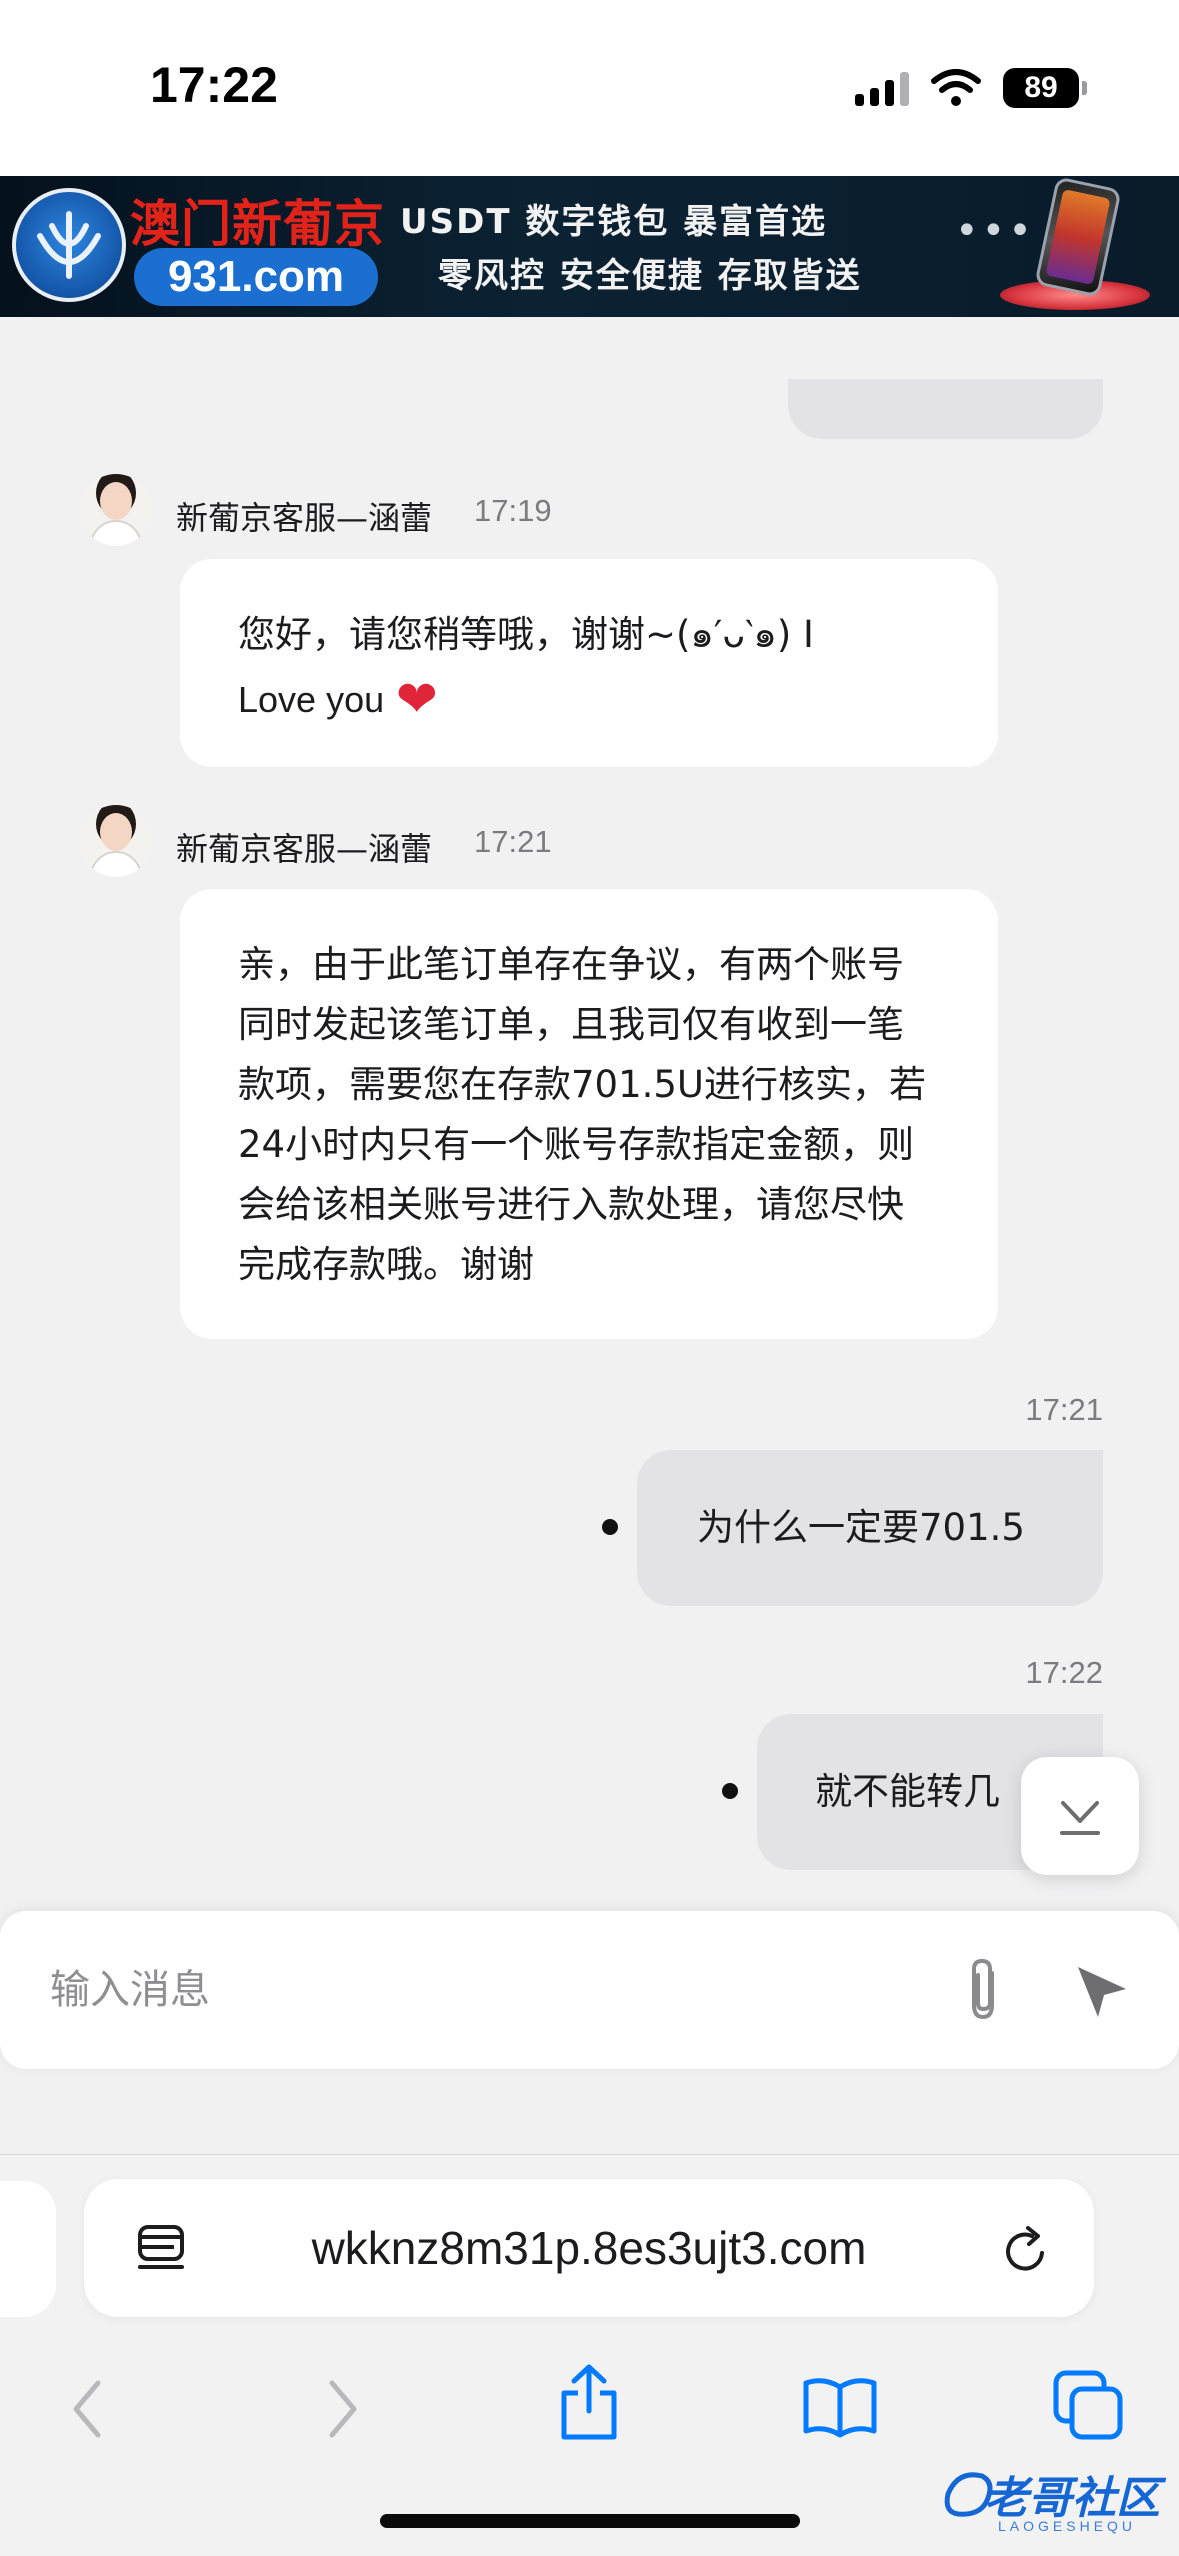 The height and width of the screenshot is (2556, 1179). I want to click on chevron-right-icon, so click(342, 2409).